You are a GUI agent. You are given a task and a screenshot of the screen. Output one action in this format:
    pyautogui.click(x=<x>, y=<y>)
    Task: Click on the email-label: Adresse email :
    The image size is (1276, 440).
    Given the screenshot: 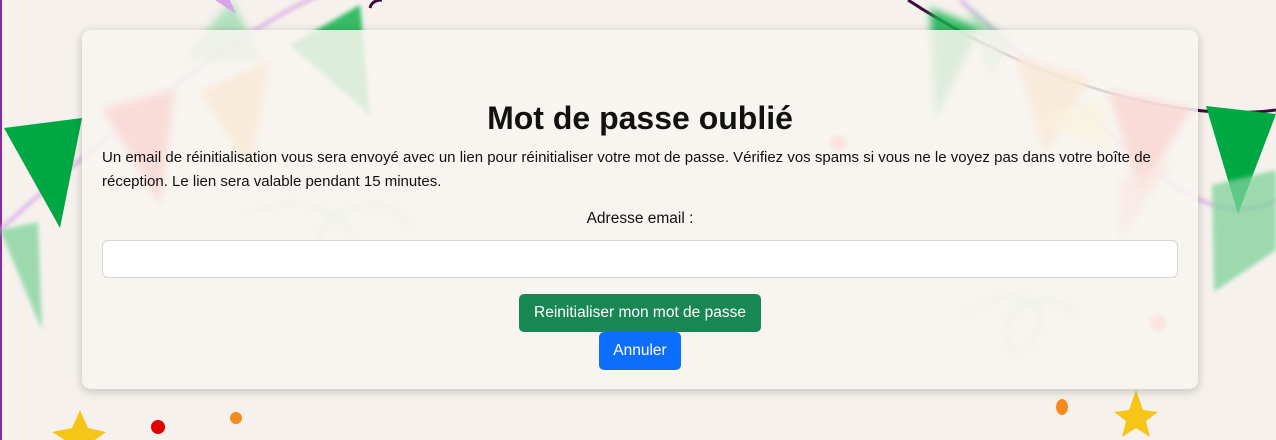 What is the action you would take?
    pyautogui.click(x=640, y=218)
    